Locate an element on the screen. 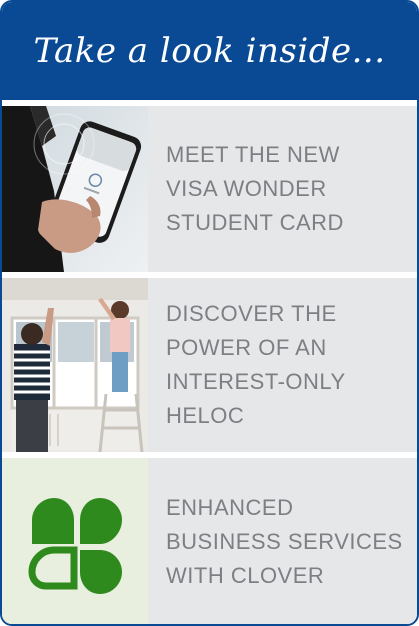 Image resolution: width=419 pixels, height=626 pixels. promo-text-line: HELOC is located at coordinates (205, 415).